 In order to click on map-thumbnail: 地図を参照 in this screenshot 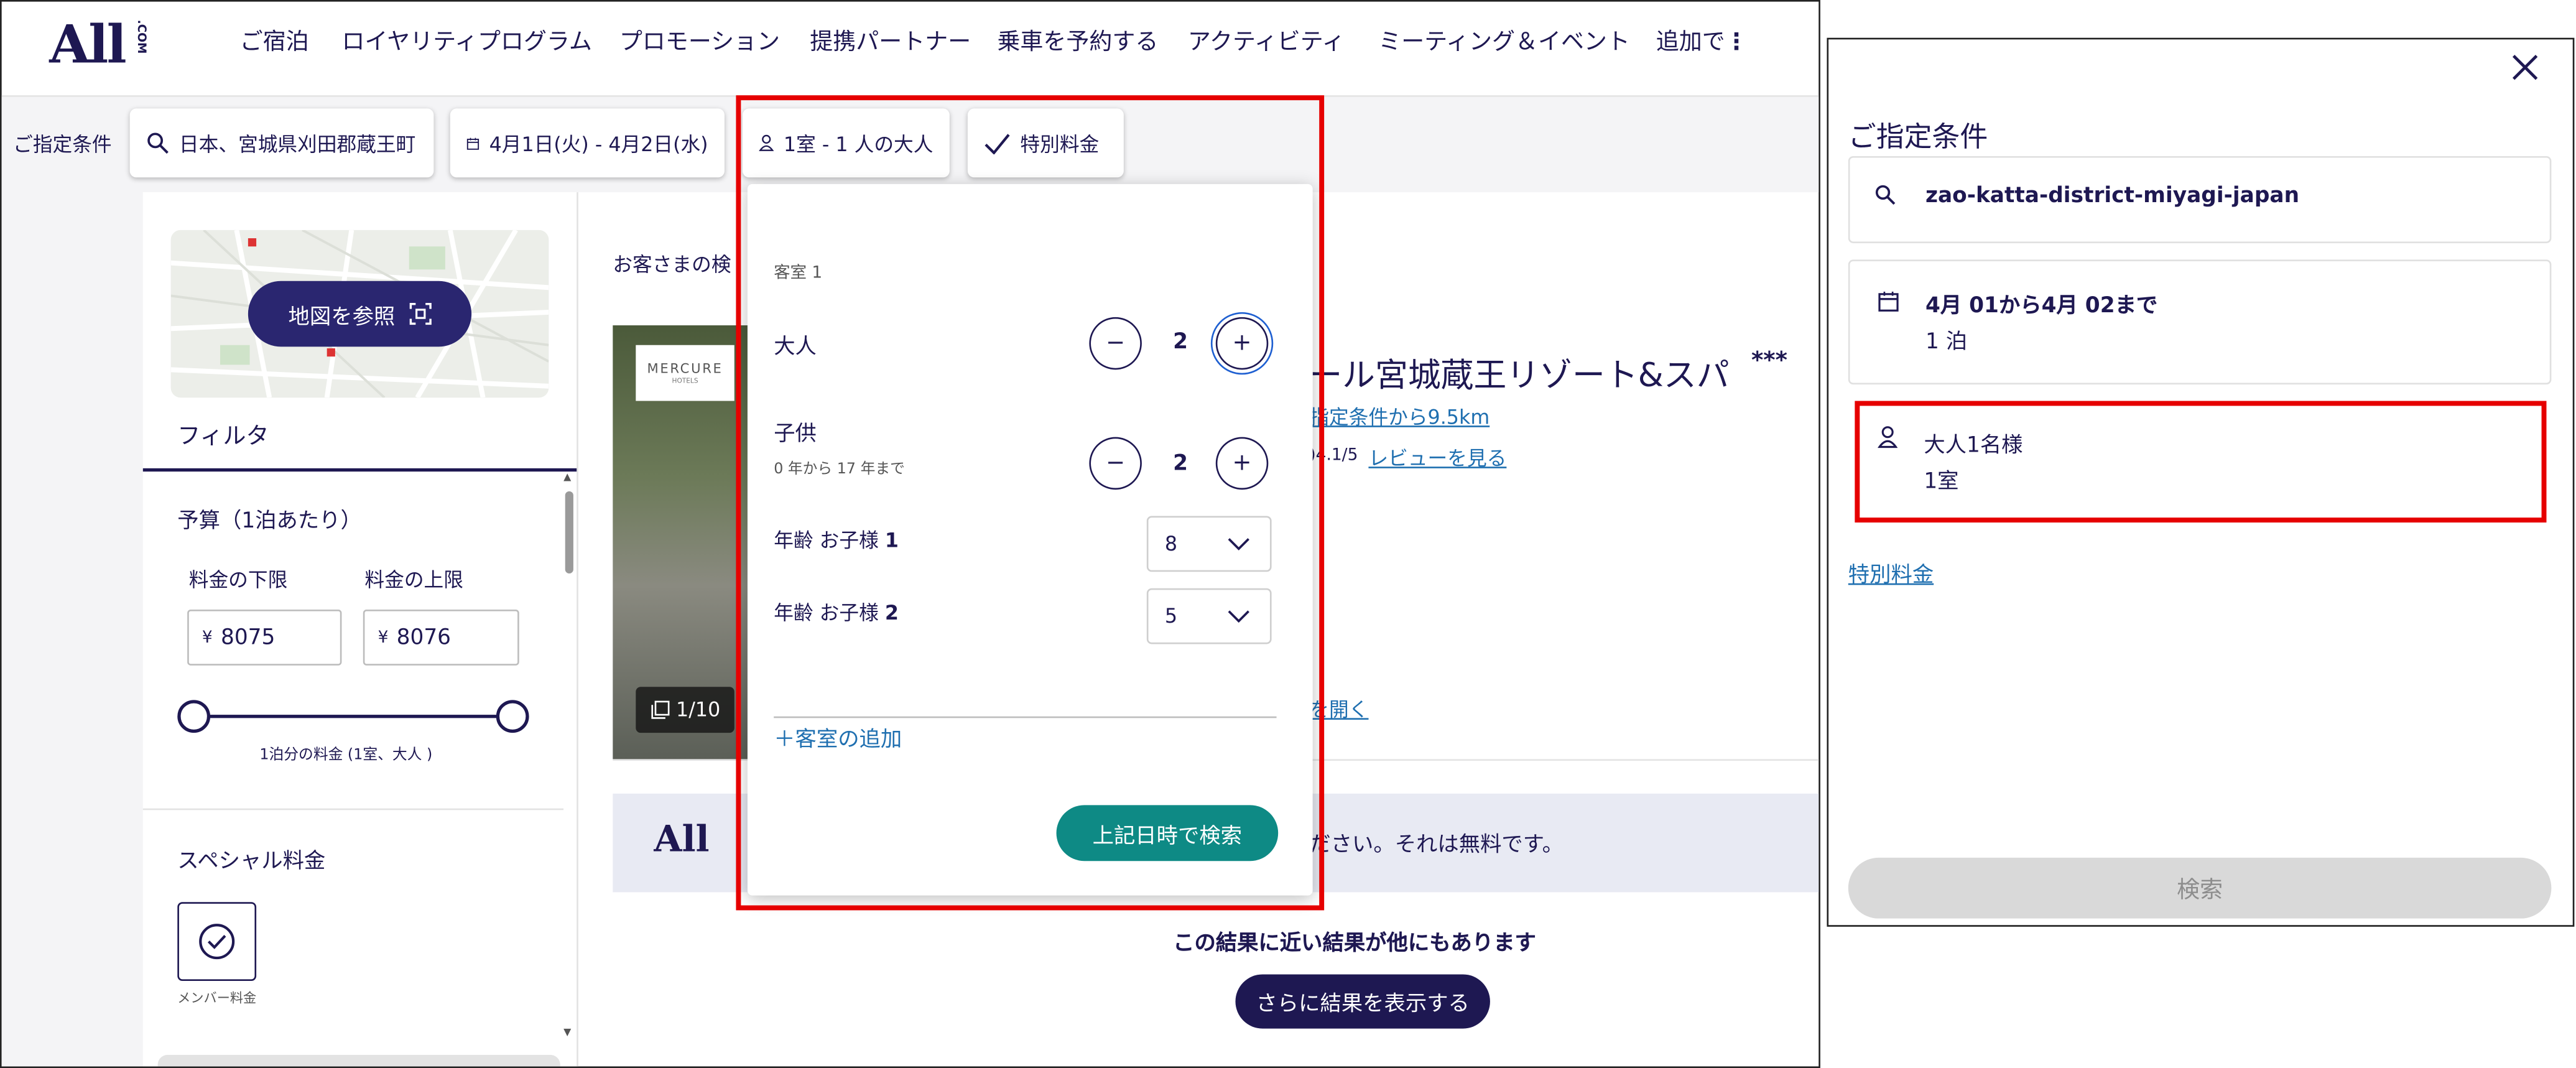, I will do `click(359, 314)`.